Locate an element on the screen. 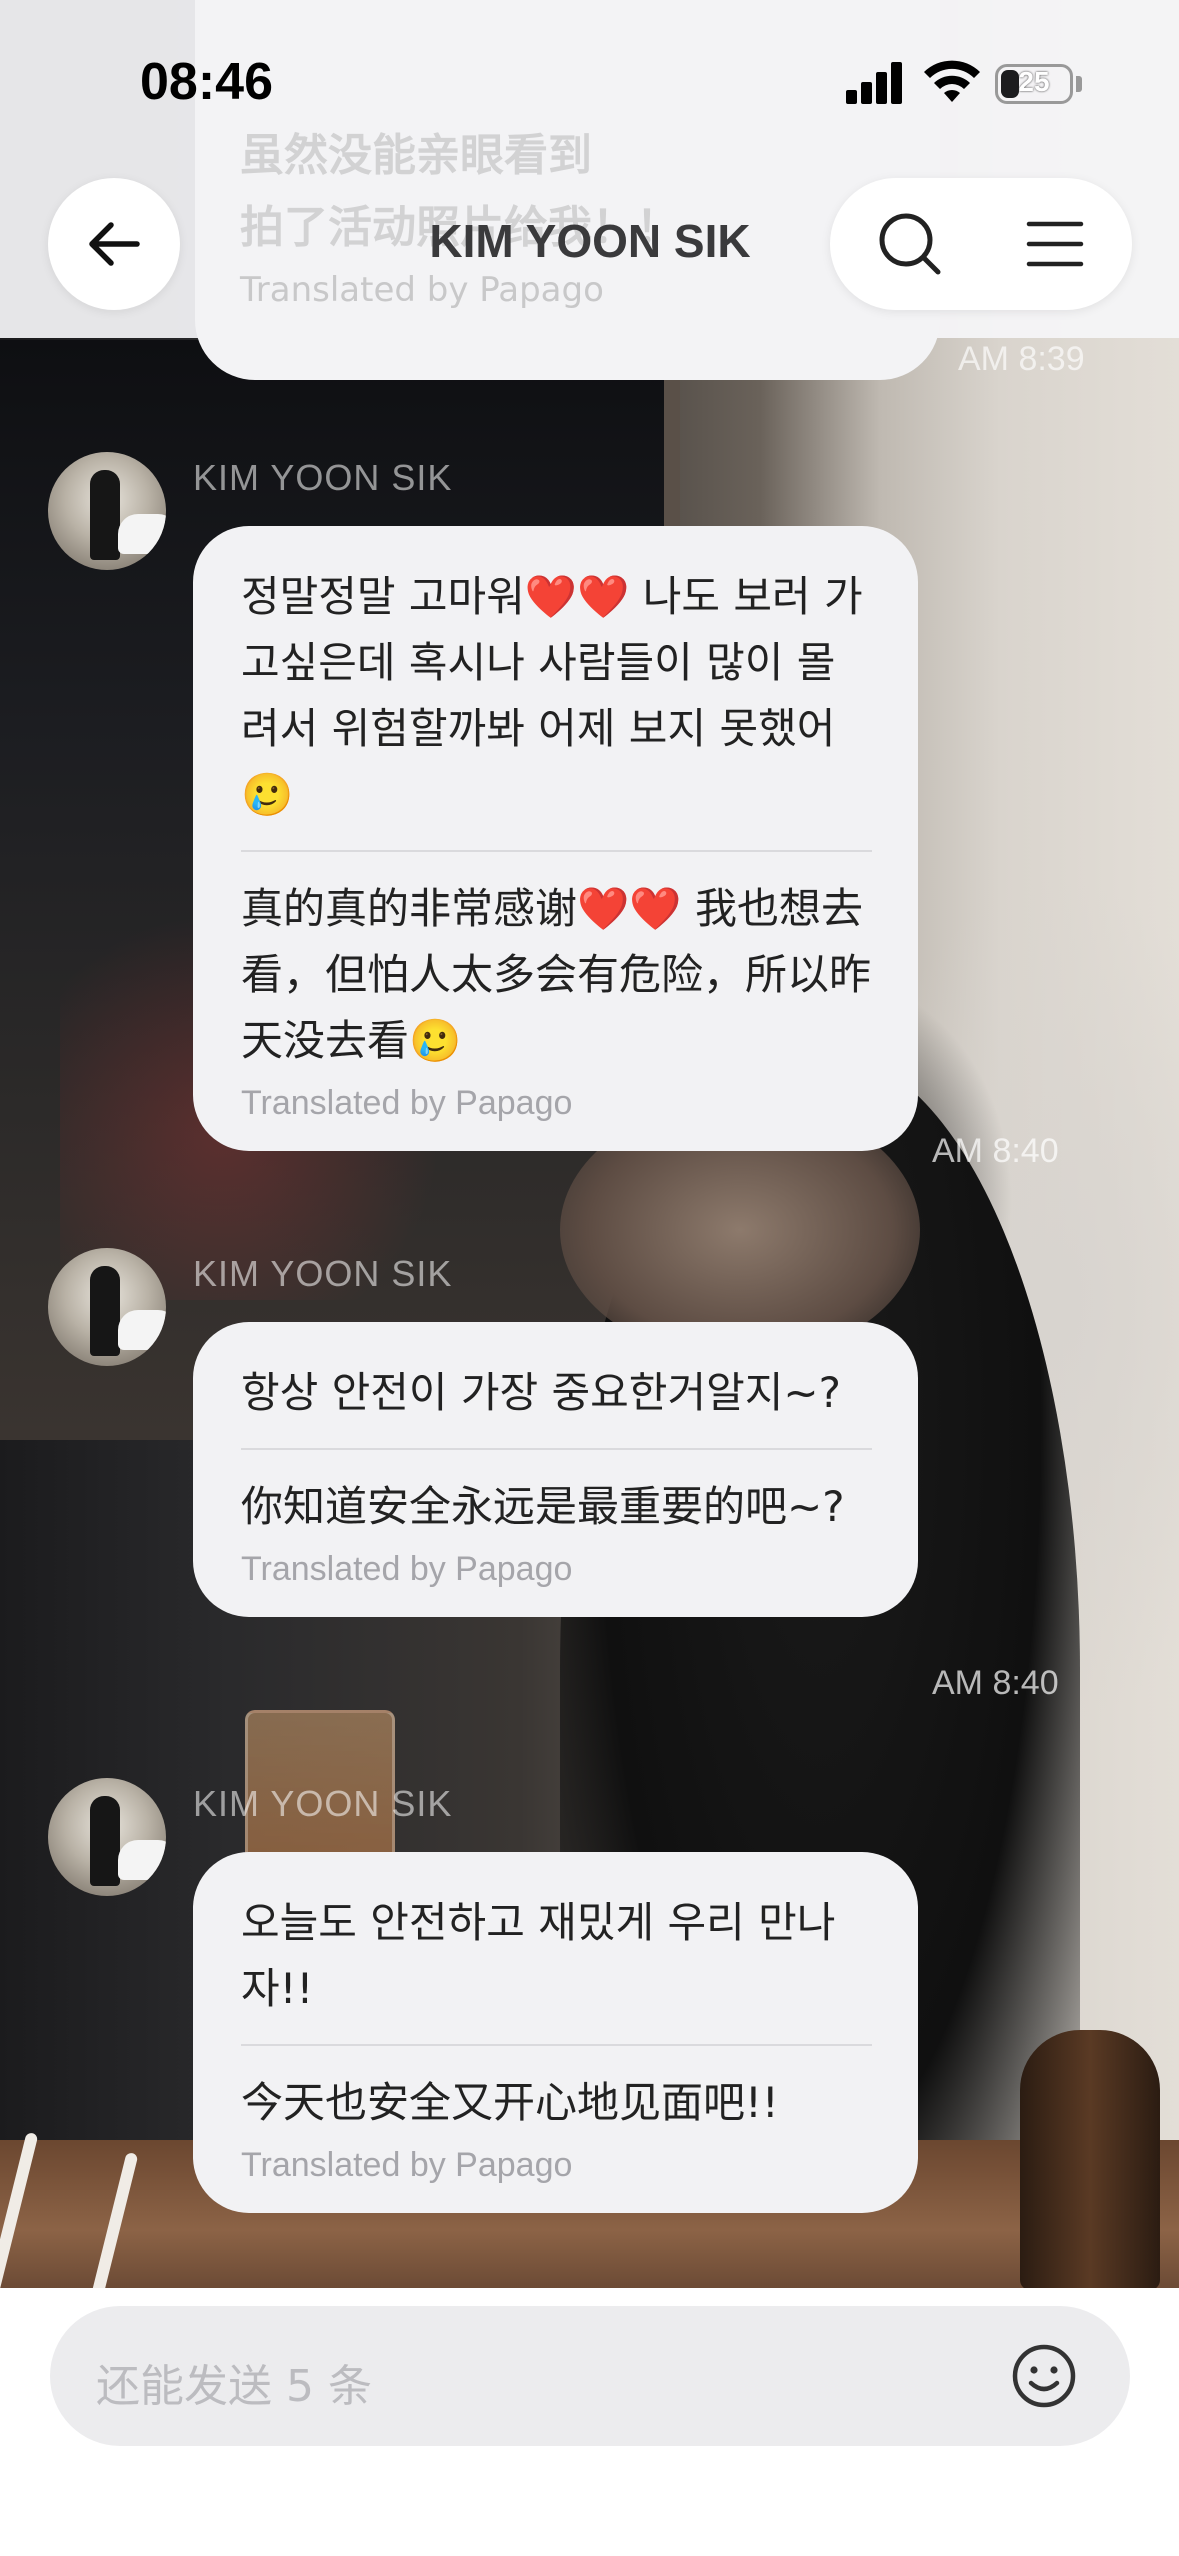 The height and width of the screenshot is (2556, 1179). chat-title: KIM YOON SIK is located at coordinates (590, 241).